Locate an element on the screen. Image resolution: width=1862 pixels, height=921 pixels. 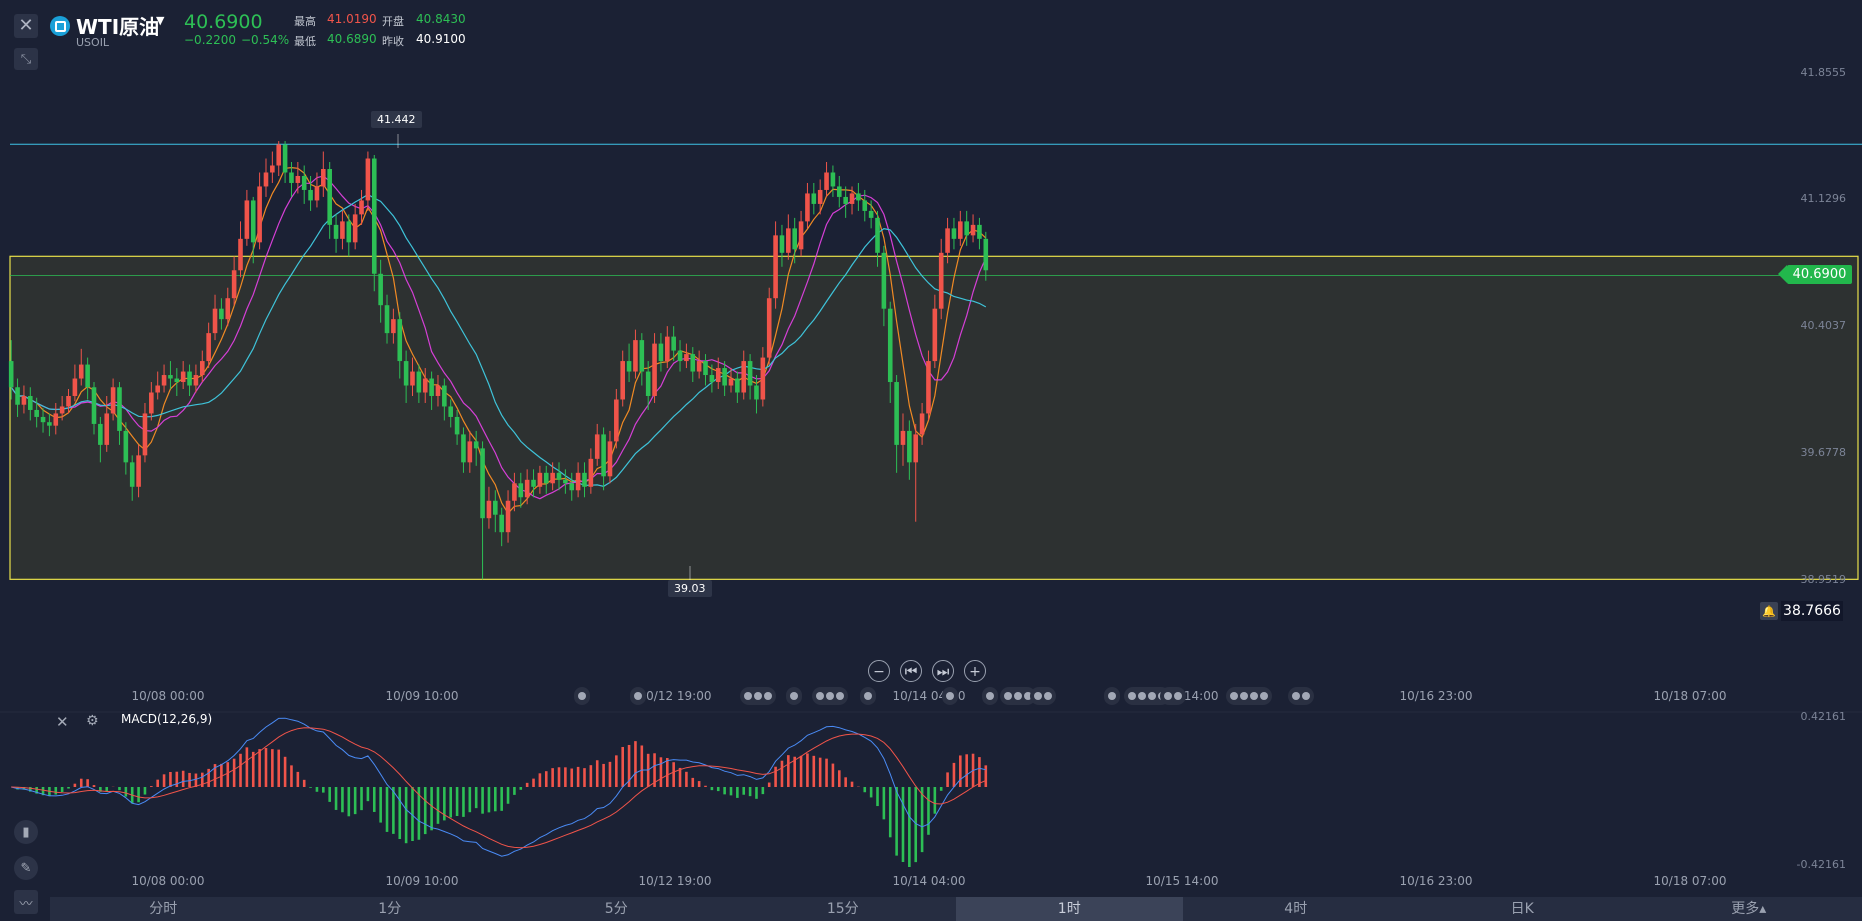
low-value: 40.6890 is located at coordinates (352, 39).